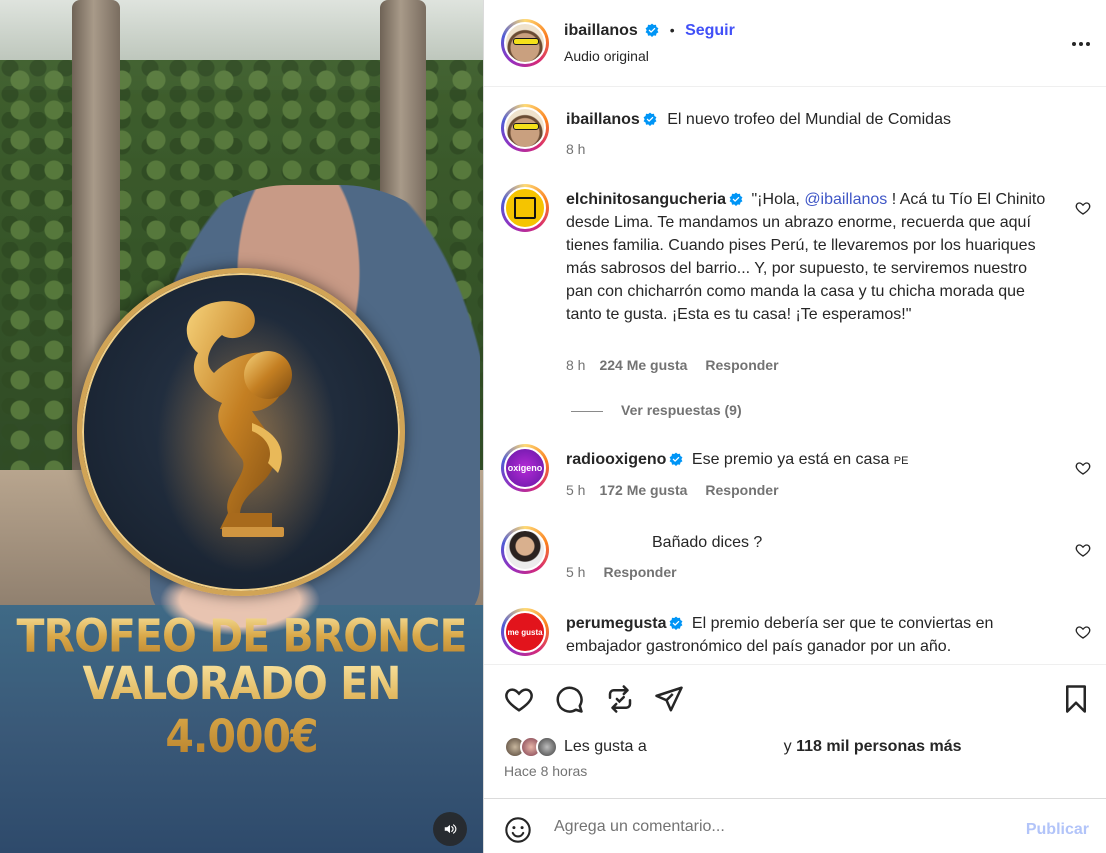  Describe the element at coordinates (547, 747) in the screenshot. I see `liker-avatar` at that location.